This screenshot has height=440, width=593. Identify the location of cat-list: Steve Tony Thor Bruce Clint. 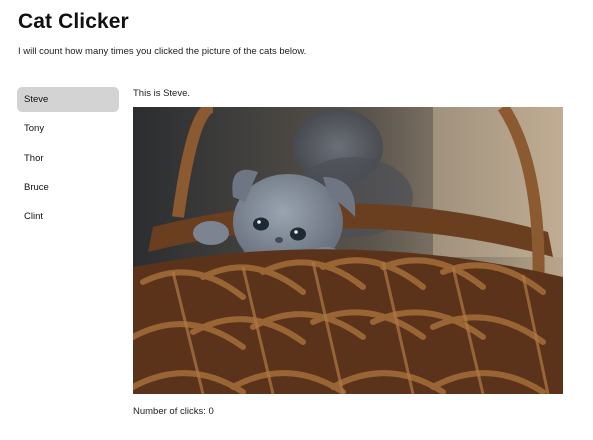
(68, 160).